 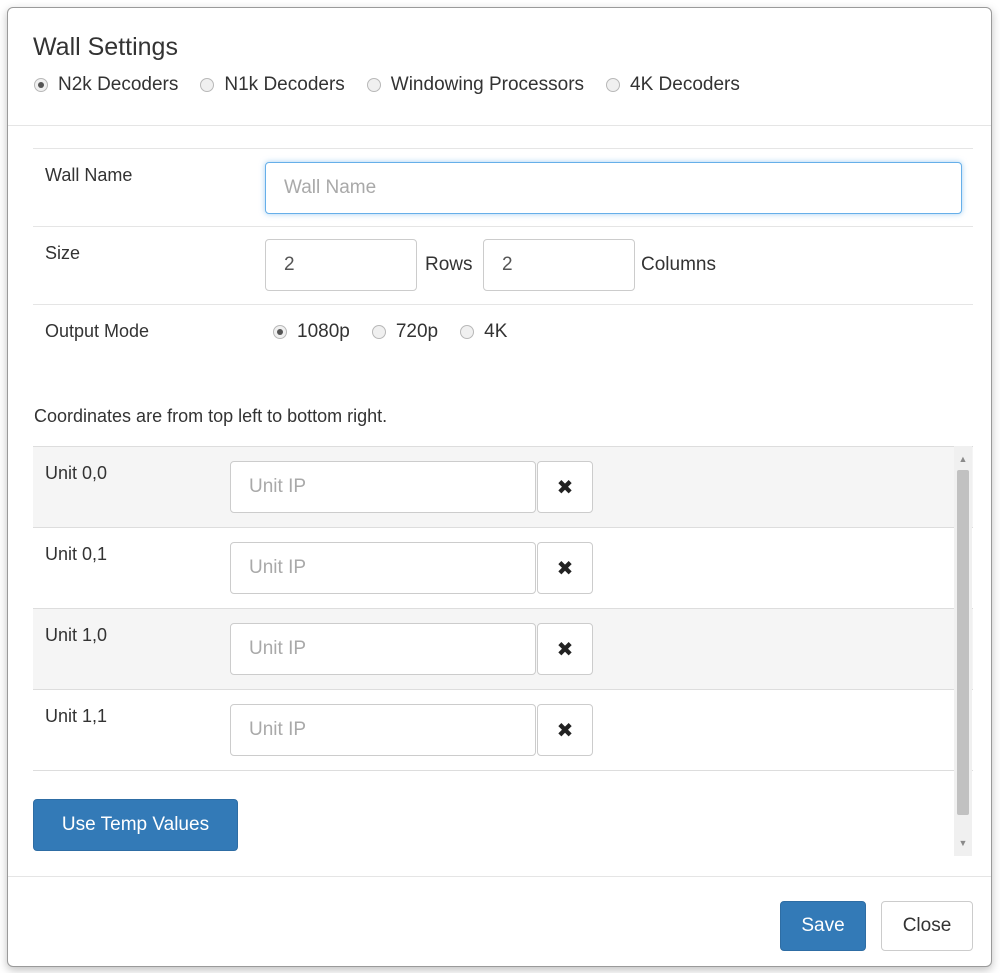 I want to click on close-button: Close, so click(x=927, y=926).